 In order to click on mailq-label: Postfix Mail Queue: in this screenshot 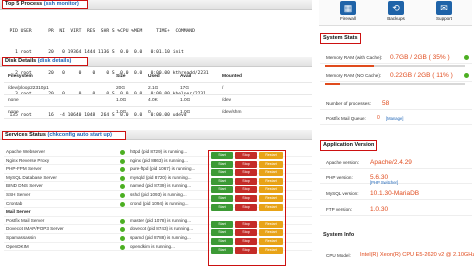, I will do `click(346, 118)`.